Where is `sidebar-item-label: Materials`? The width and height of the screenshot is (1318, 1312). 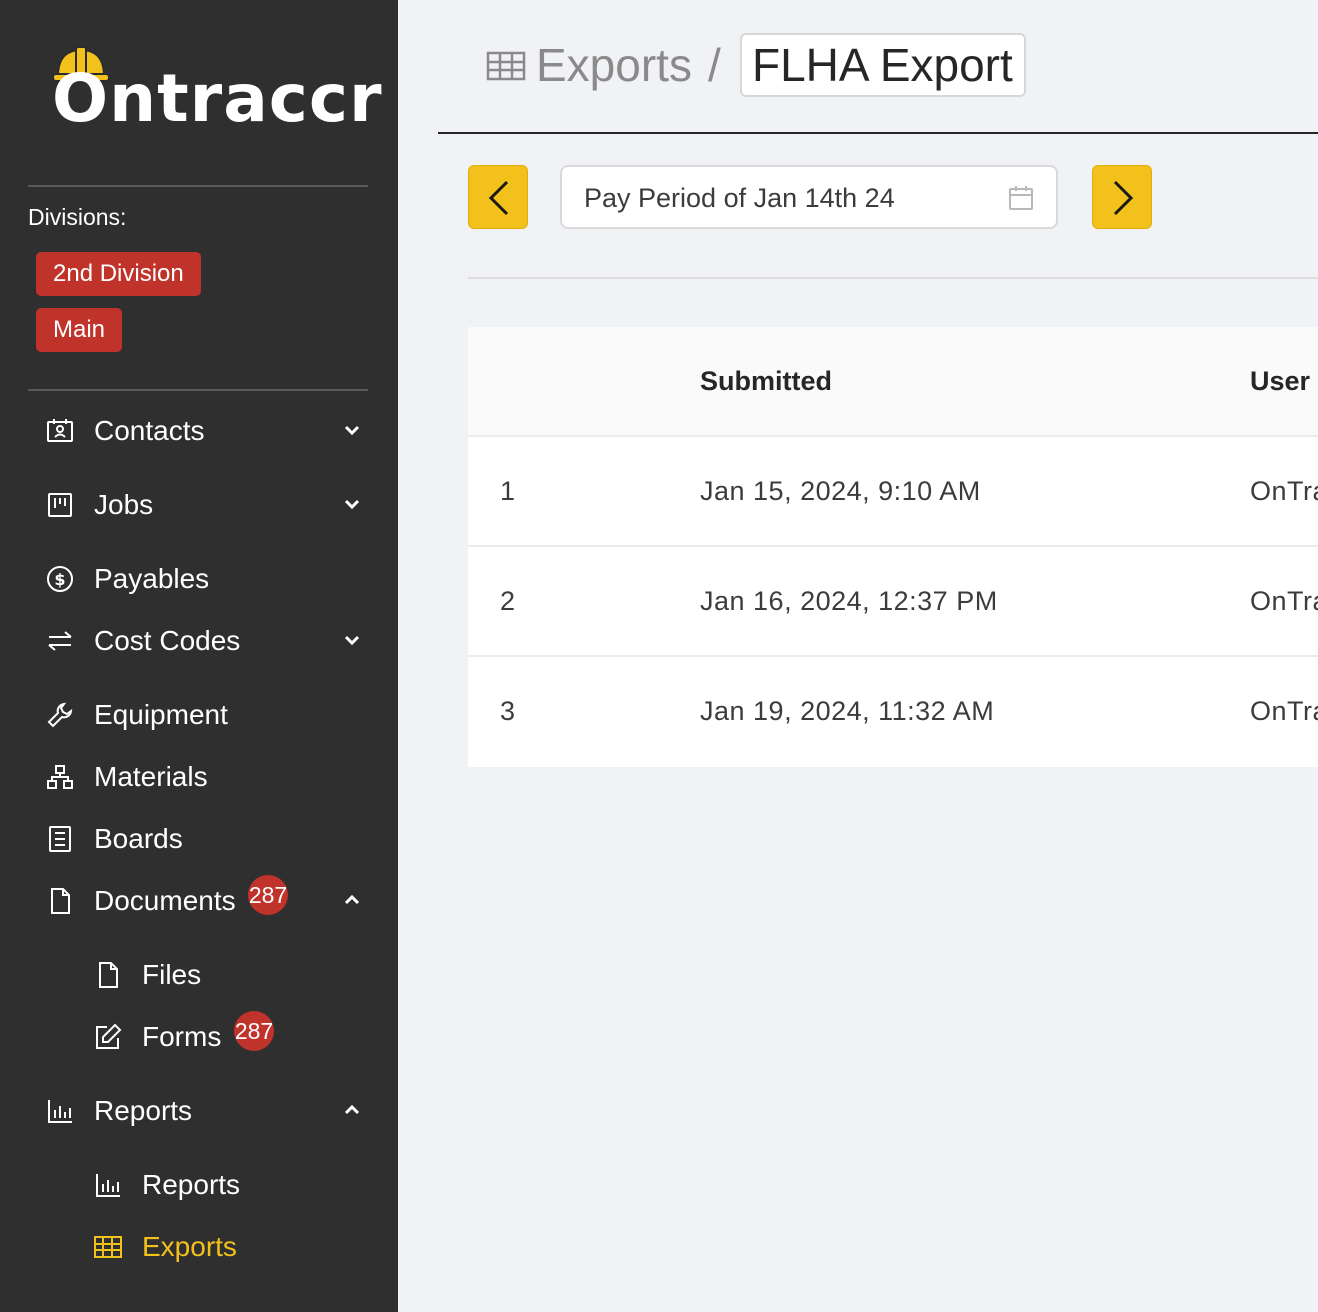 sidebar-item-label: Materials is located at coordinates (151, 776).